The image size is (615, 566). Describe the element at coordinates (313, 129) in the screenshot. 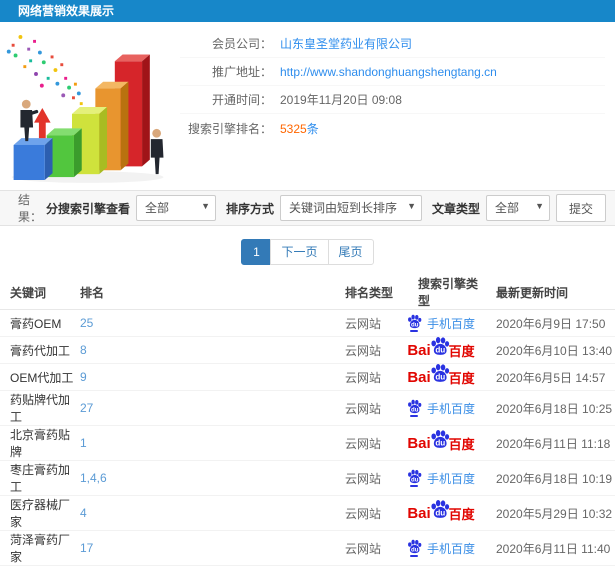

I see `rank-count-suffix: 条` at that location.